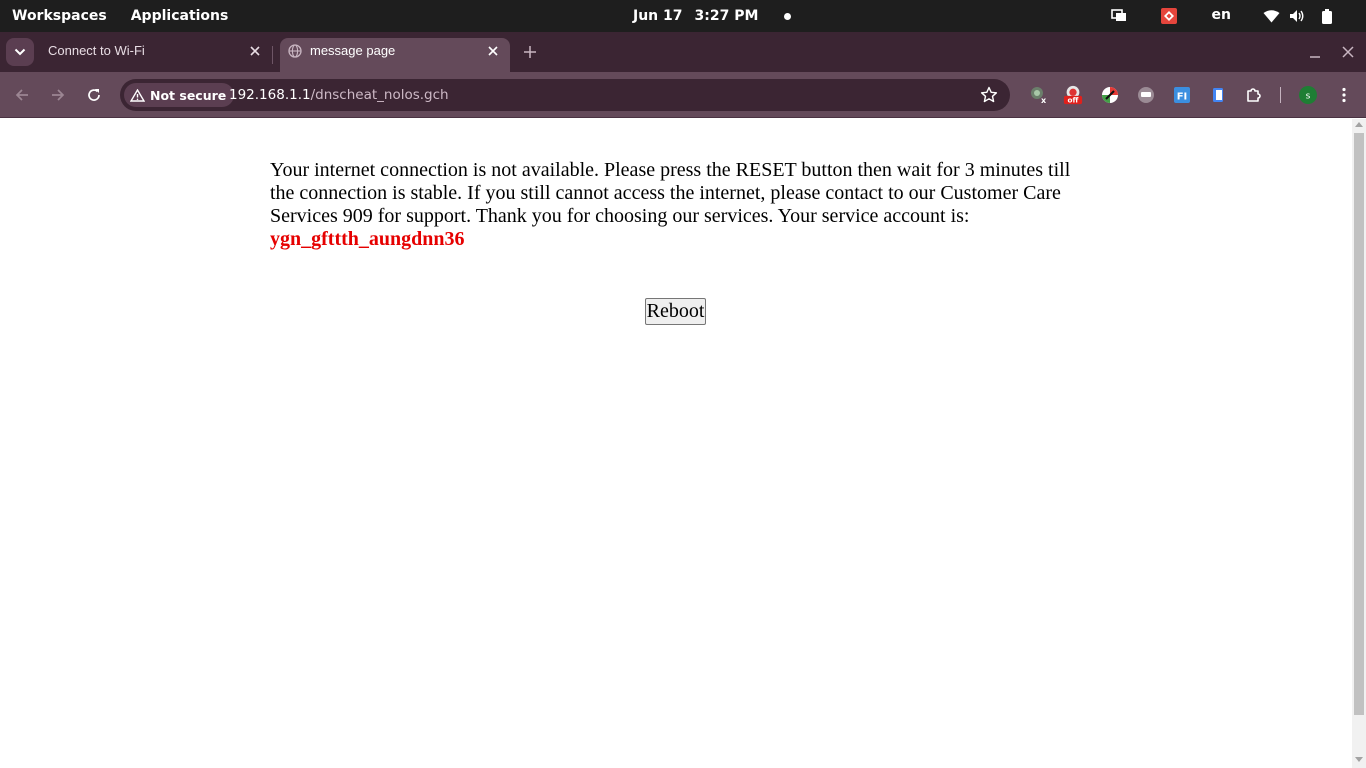  Describe the element at coordinates (1039, 95) in the screenshot. I see `extension-x-icon: x` at that location.